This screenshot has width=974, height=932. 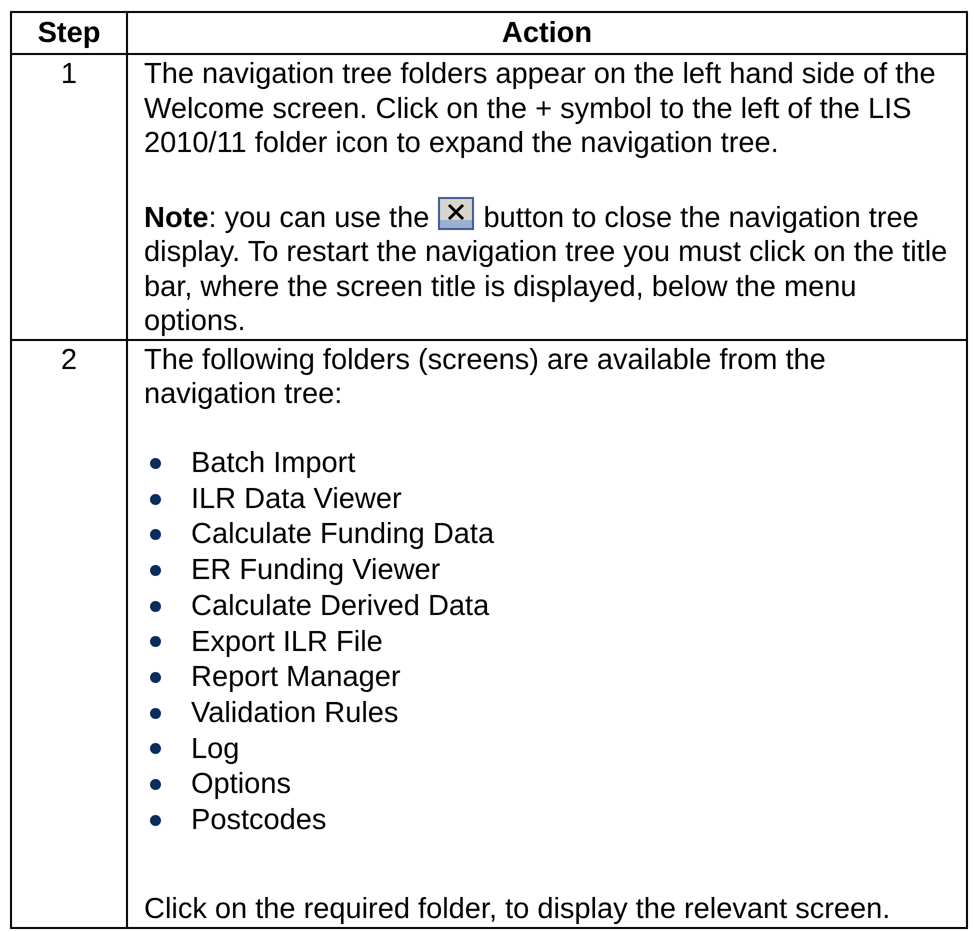 What do you see at coordinates (485, 377) in the screenshot?
I see `paragraph: The following folders (screens) are available from the navigation tree:` at bounding box center [485, 377].